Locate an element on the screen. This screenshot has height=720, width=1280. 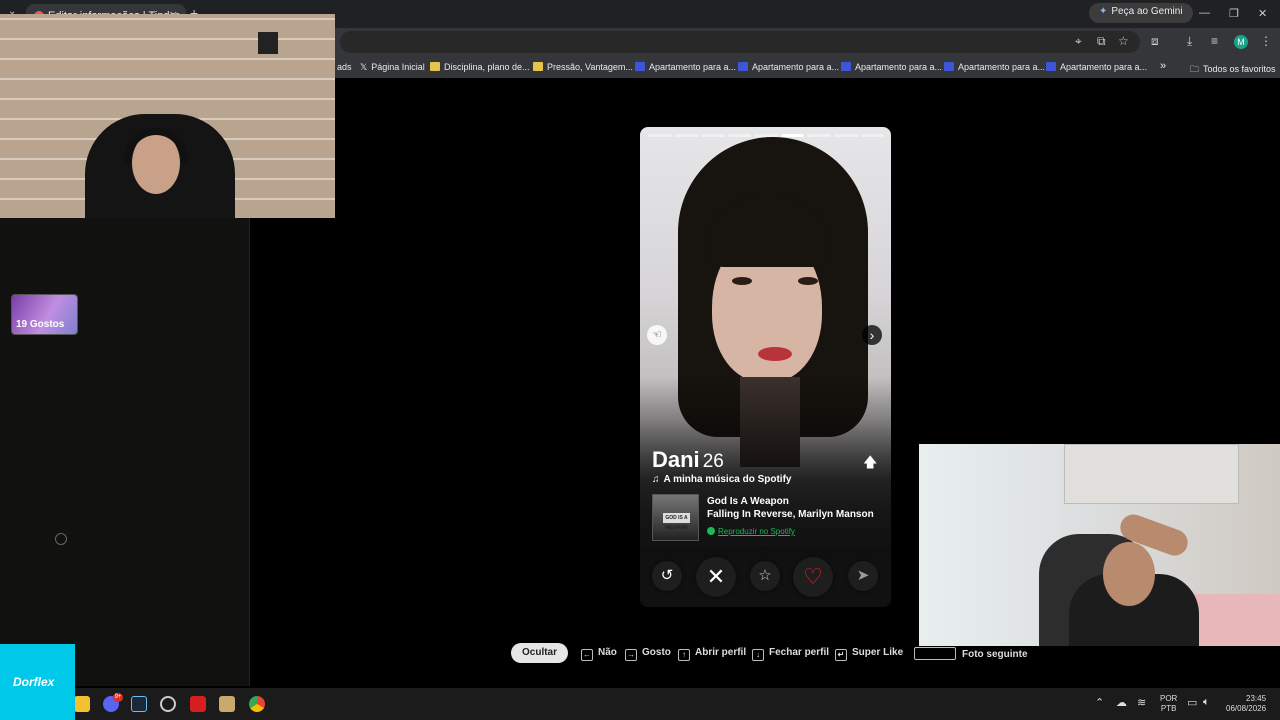
spotify-icon is located at coordinates (711, 531).